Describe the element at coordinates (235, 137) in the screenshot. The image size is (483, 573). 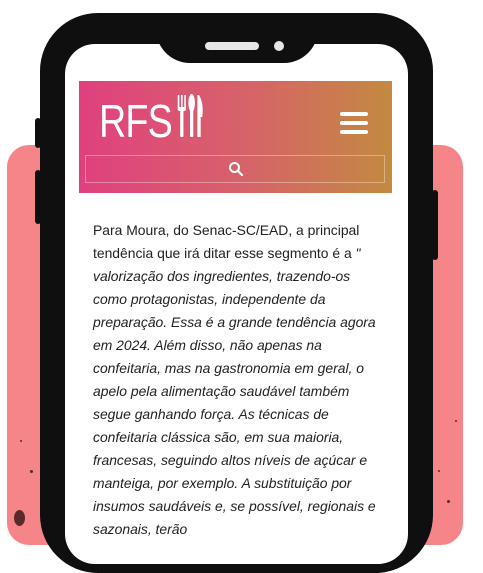
I see `site-header: RFS` at that location.